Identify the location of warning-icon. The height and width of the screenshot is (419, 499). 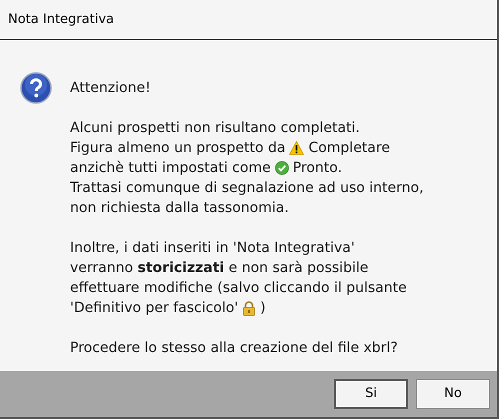
(296, 148).